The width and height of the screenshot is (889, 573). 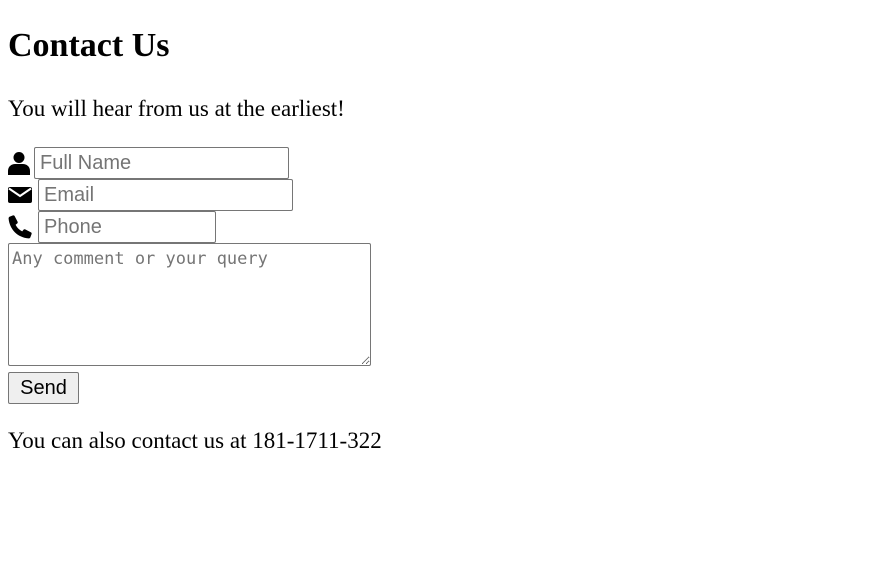 I want to click on page-title: Contact Us, so click(x=89, y=45).